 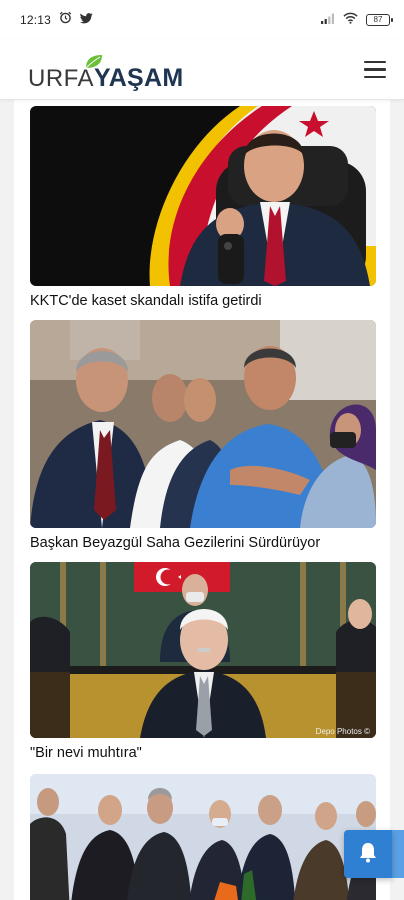 I want to click on wifi-icon, so click(x=350, y=20).